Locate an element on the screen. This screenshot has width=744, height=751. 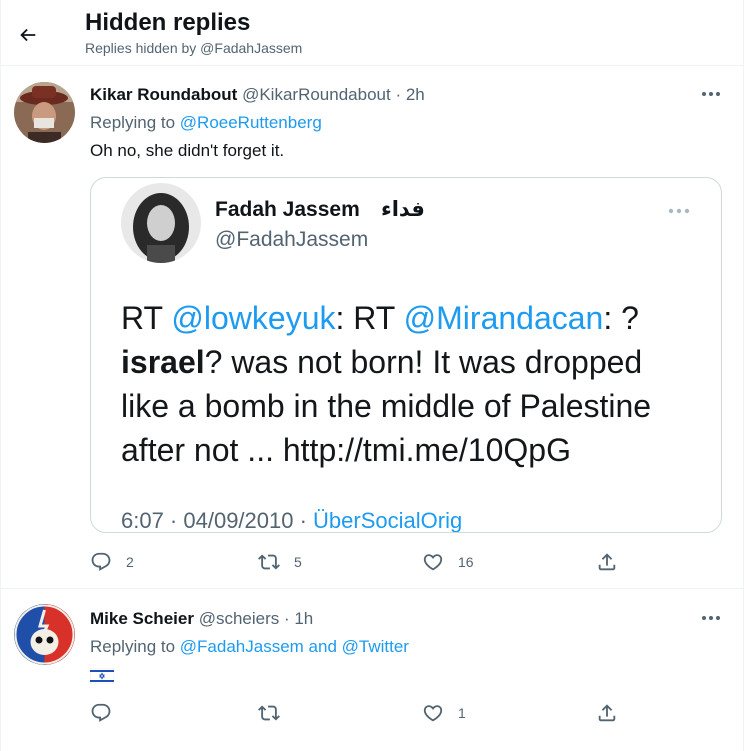
replying-to: Replying to @FadahJassem and @Twitter is located at coordinates (249, 647).